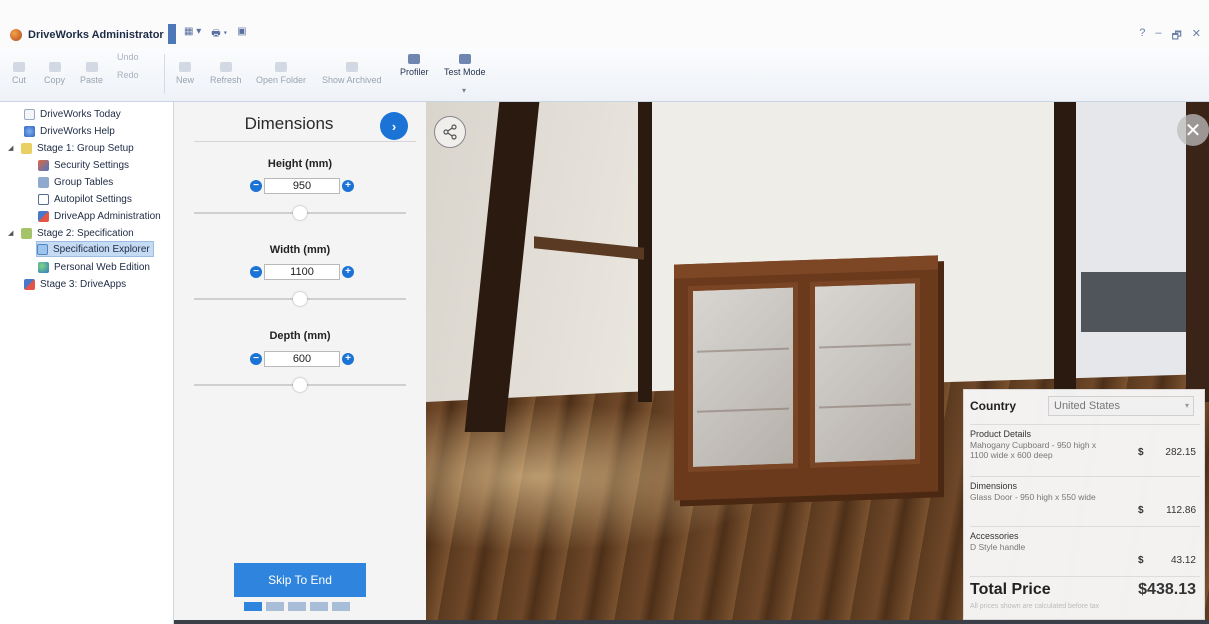  What do you see at coordinates (414, 59) in the screenshot?
I see `profiler-icon` at bounding box center [414, 59].